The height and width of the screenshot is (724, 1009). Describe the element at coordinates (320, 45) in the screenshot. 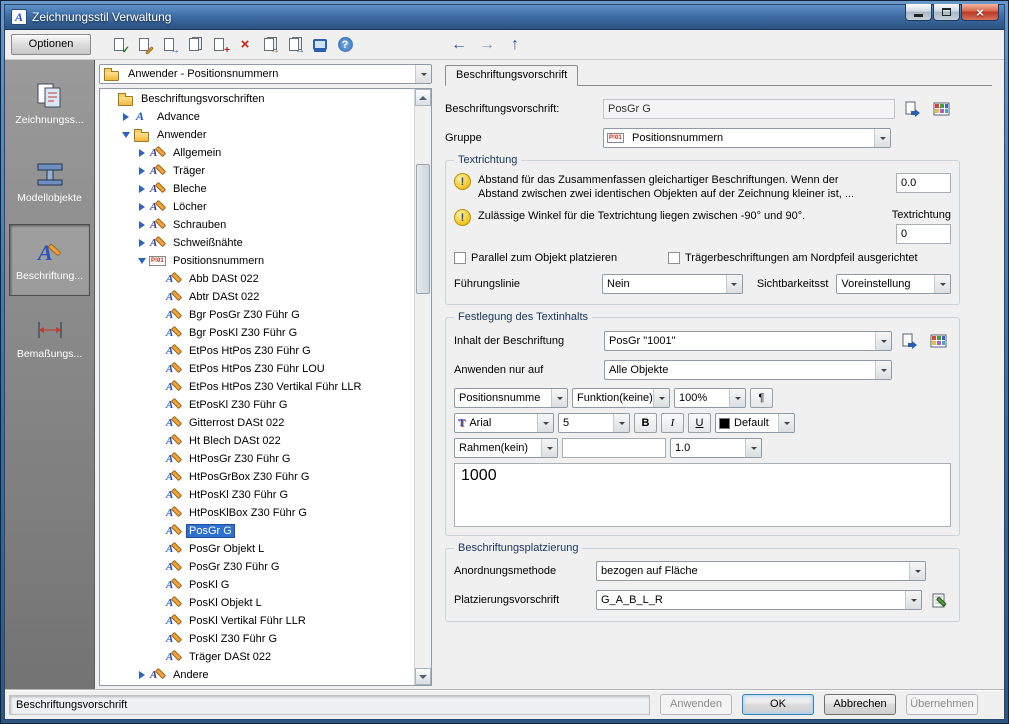

I see `preview-button` at that location.